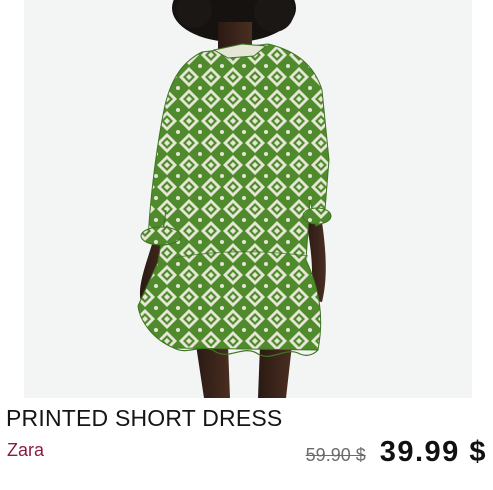 Image resolution: width=493 pixels, height=490 pixels. Describe the element at coordinates (433, 452) in the screenshot. I see `sale-price: 39.99 $` at that location.